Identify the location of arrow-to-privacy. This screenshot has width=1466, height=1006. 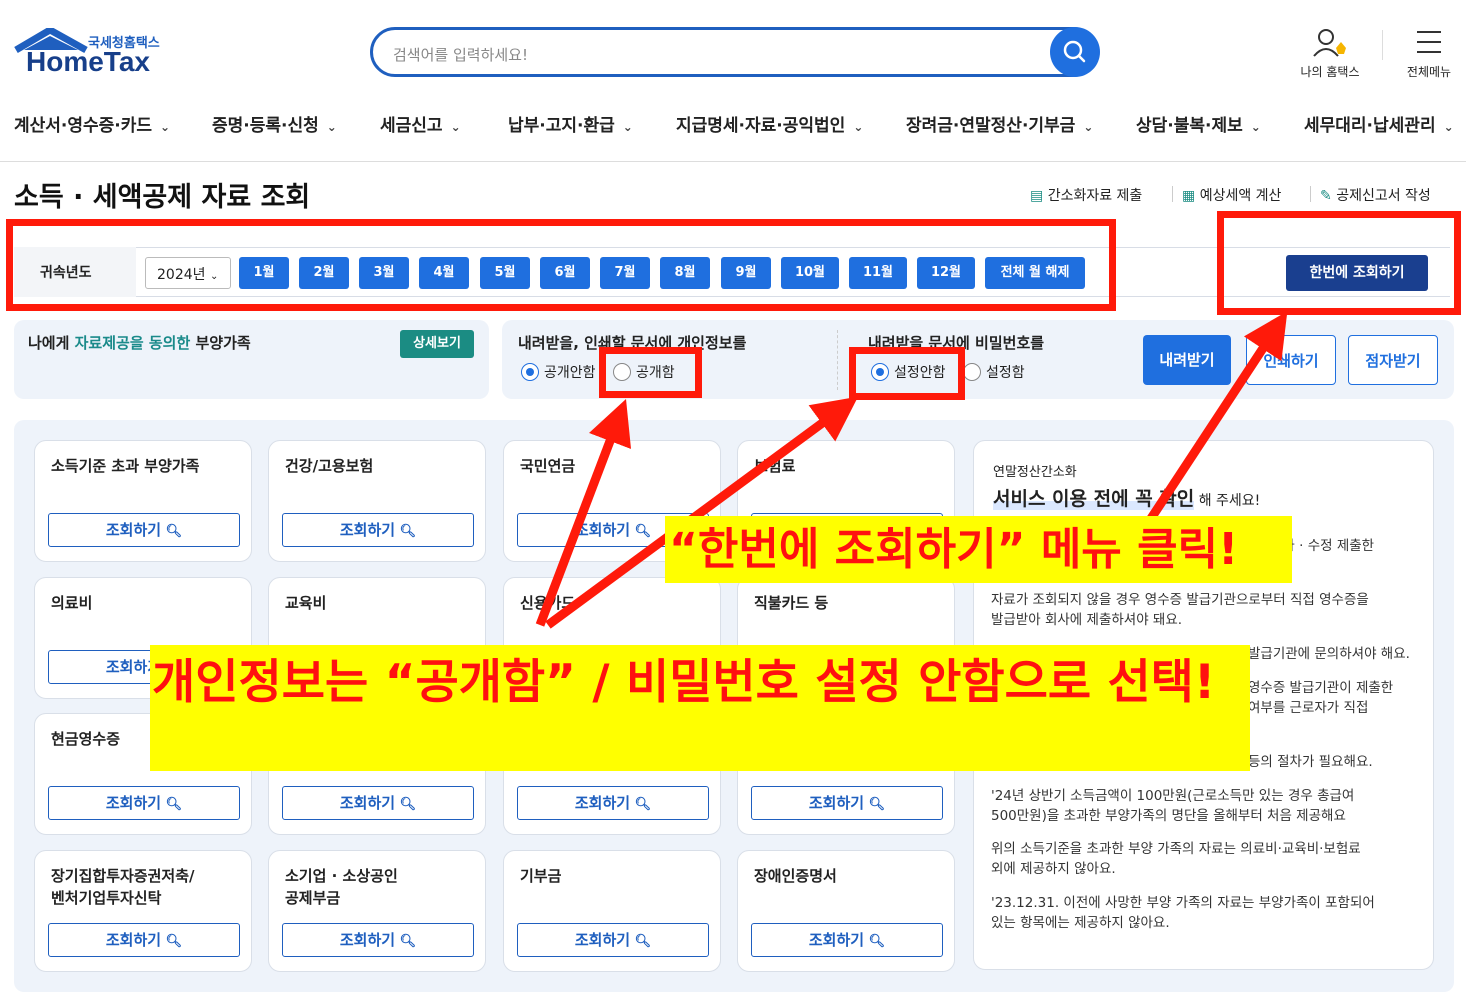
(583, 512).